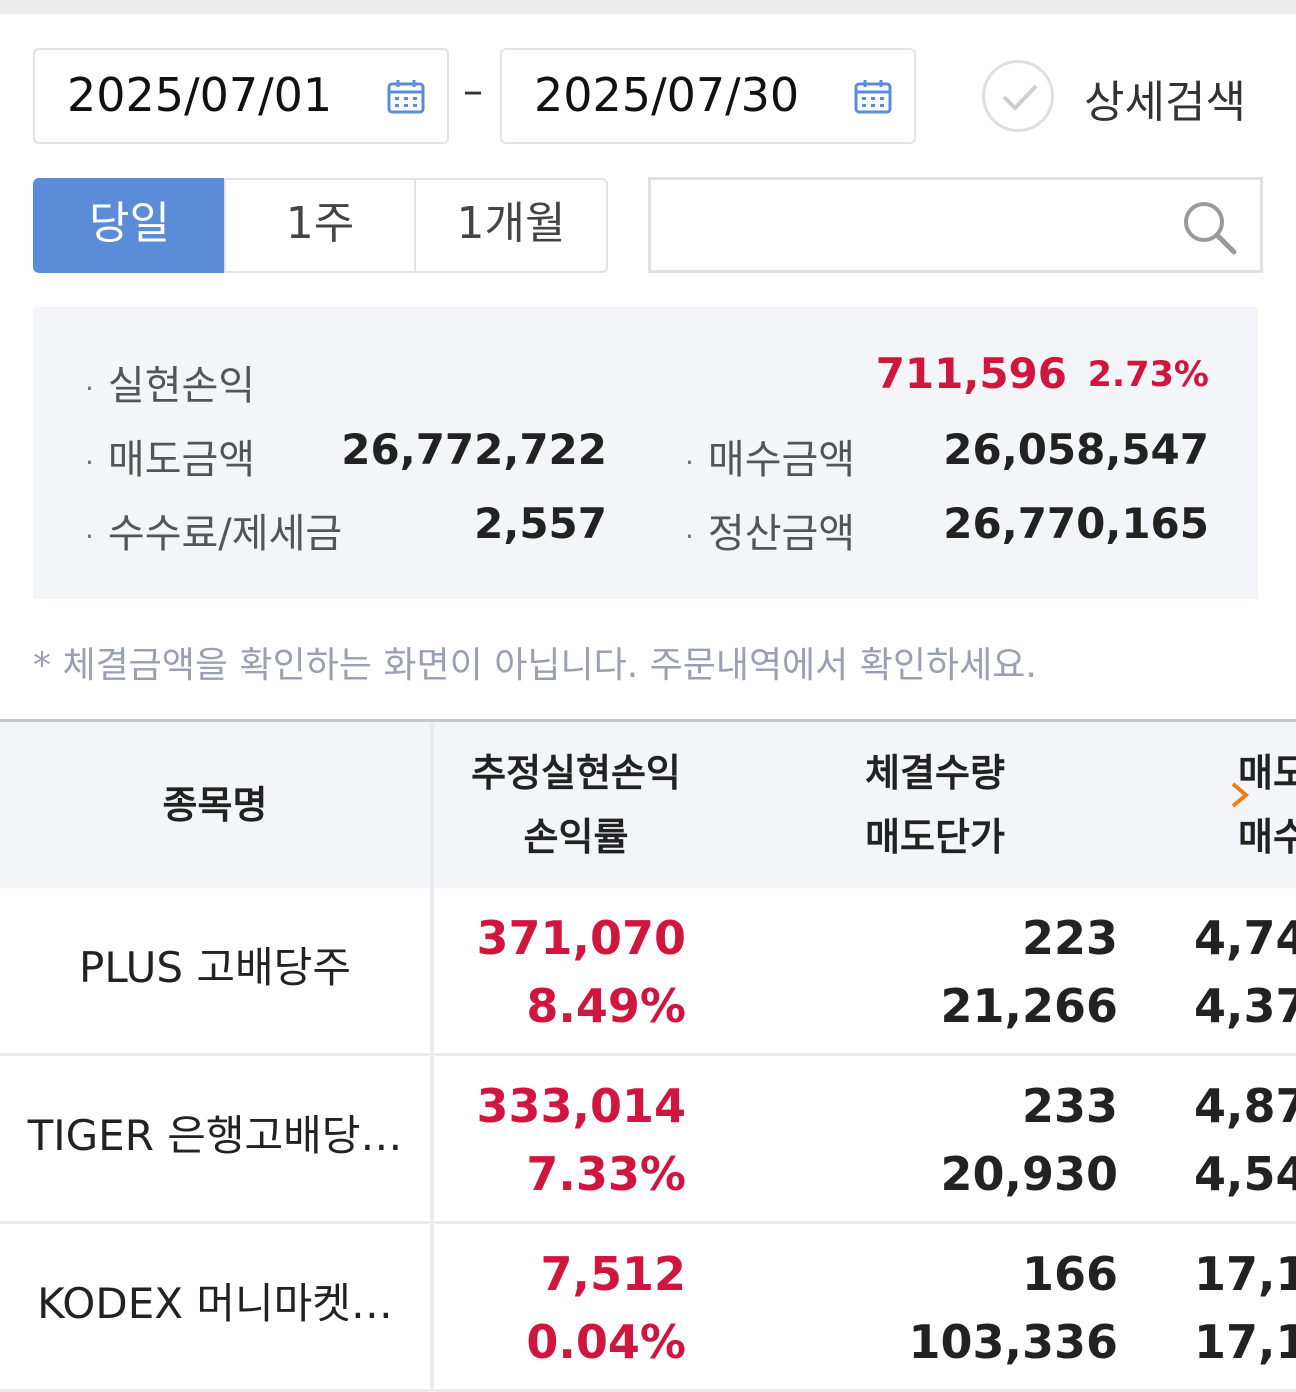 Image resolution: width=1296 pixels, height=1392 pixels. Describe the element at coordinates (563, 1308) in the screenshot. I see `est-pl-cell: 7,512 0.04%` at that location.